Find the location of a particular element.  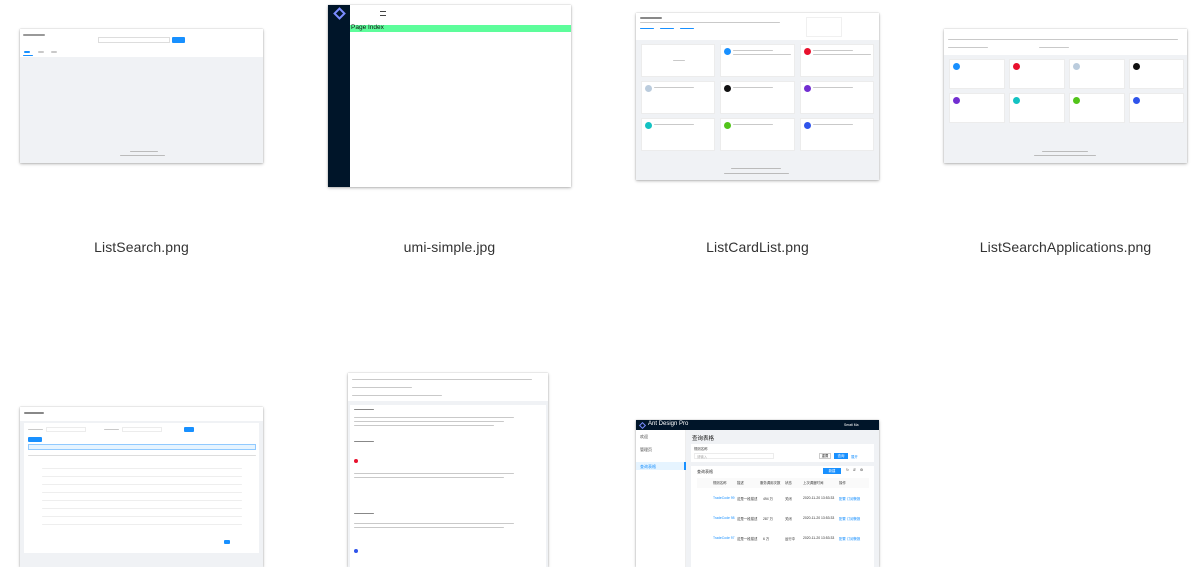

thumbnail-listsearchapplications is located at coordinates (1065, 96).